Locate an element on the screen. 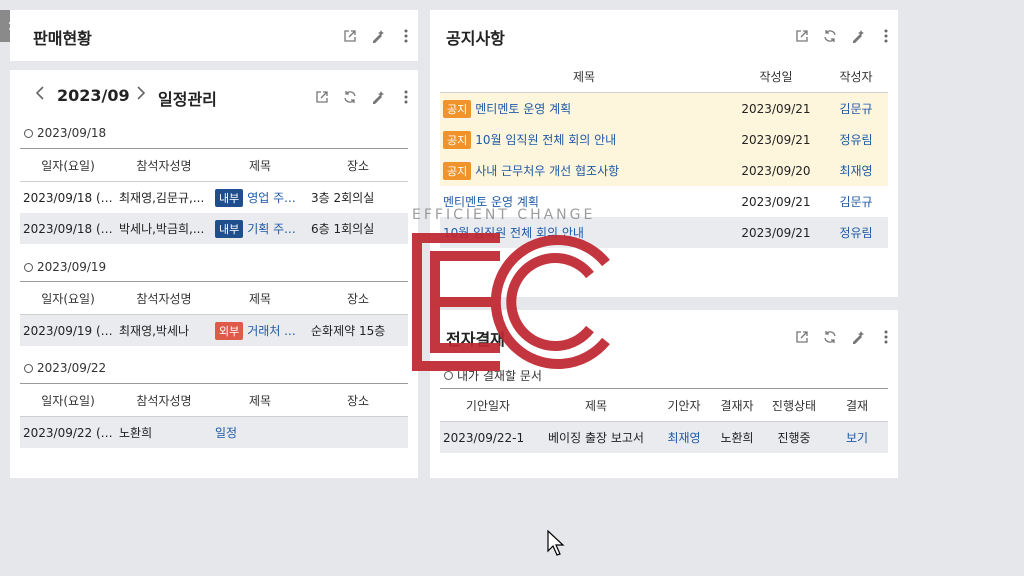  table-row: 공지 10월 임직원 전체 회의 안내 2023/09/21 정유림 is located at coordinates (664, 139).